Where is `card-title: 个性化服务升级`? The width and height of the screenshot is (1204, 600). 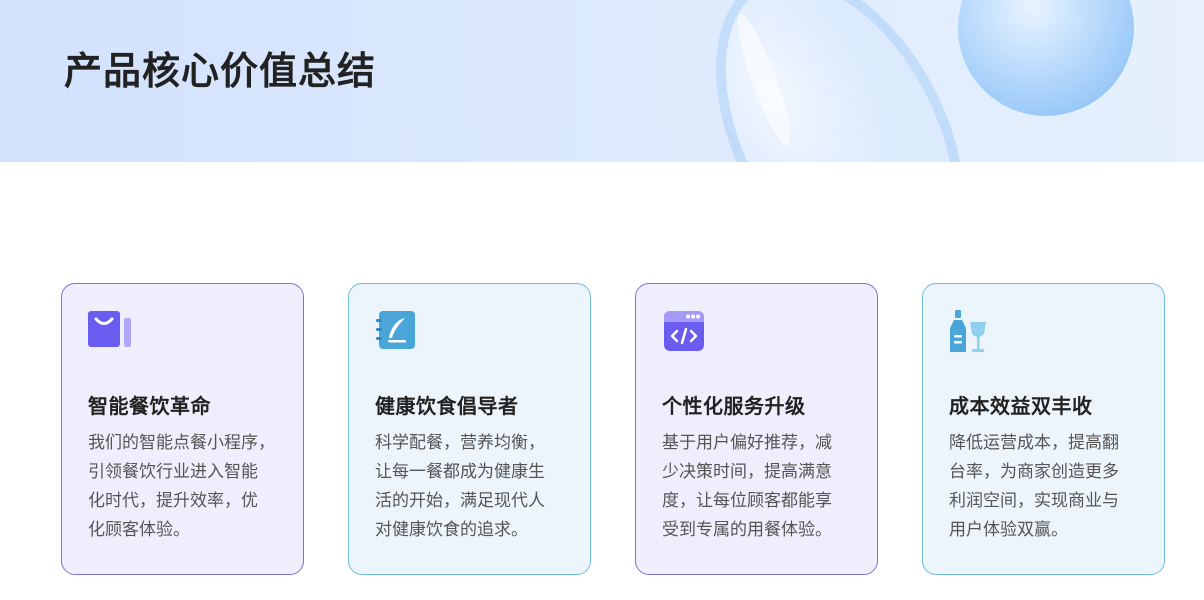
card-title: 个性化服务升级 is located at coordinates (734, 406).